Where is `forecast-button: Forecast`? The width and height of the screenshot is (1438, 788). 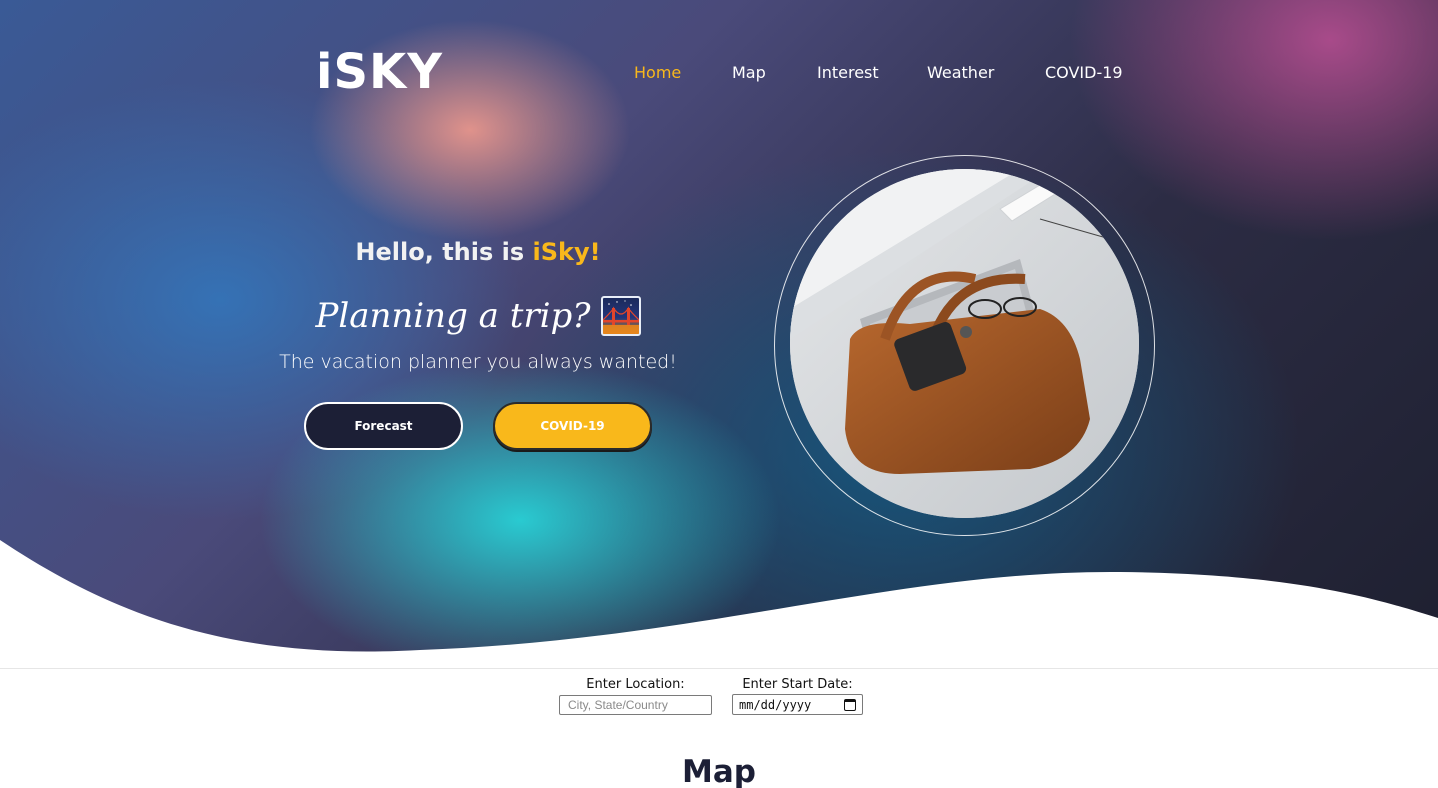
forecast-button: Forecast is located at coordinates (383, 426).